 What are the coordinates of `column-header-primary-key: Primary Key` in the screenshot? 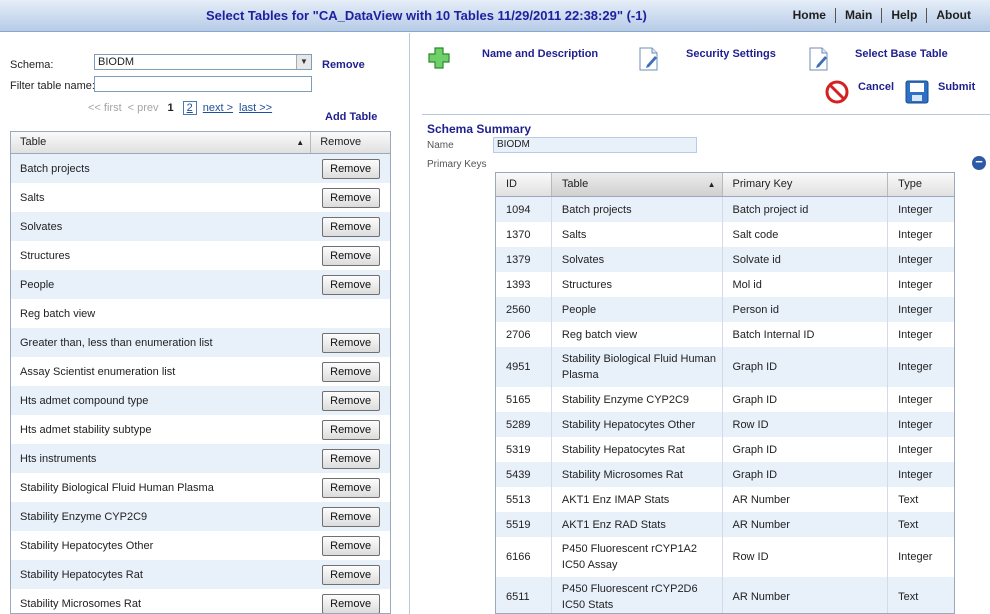 It's located at (806, 184).